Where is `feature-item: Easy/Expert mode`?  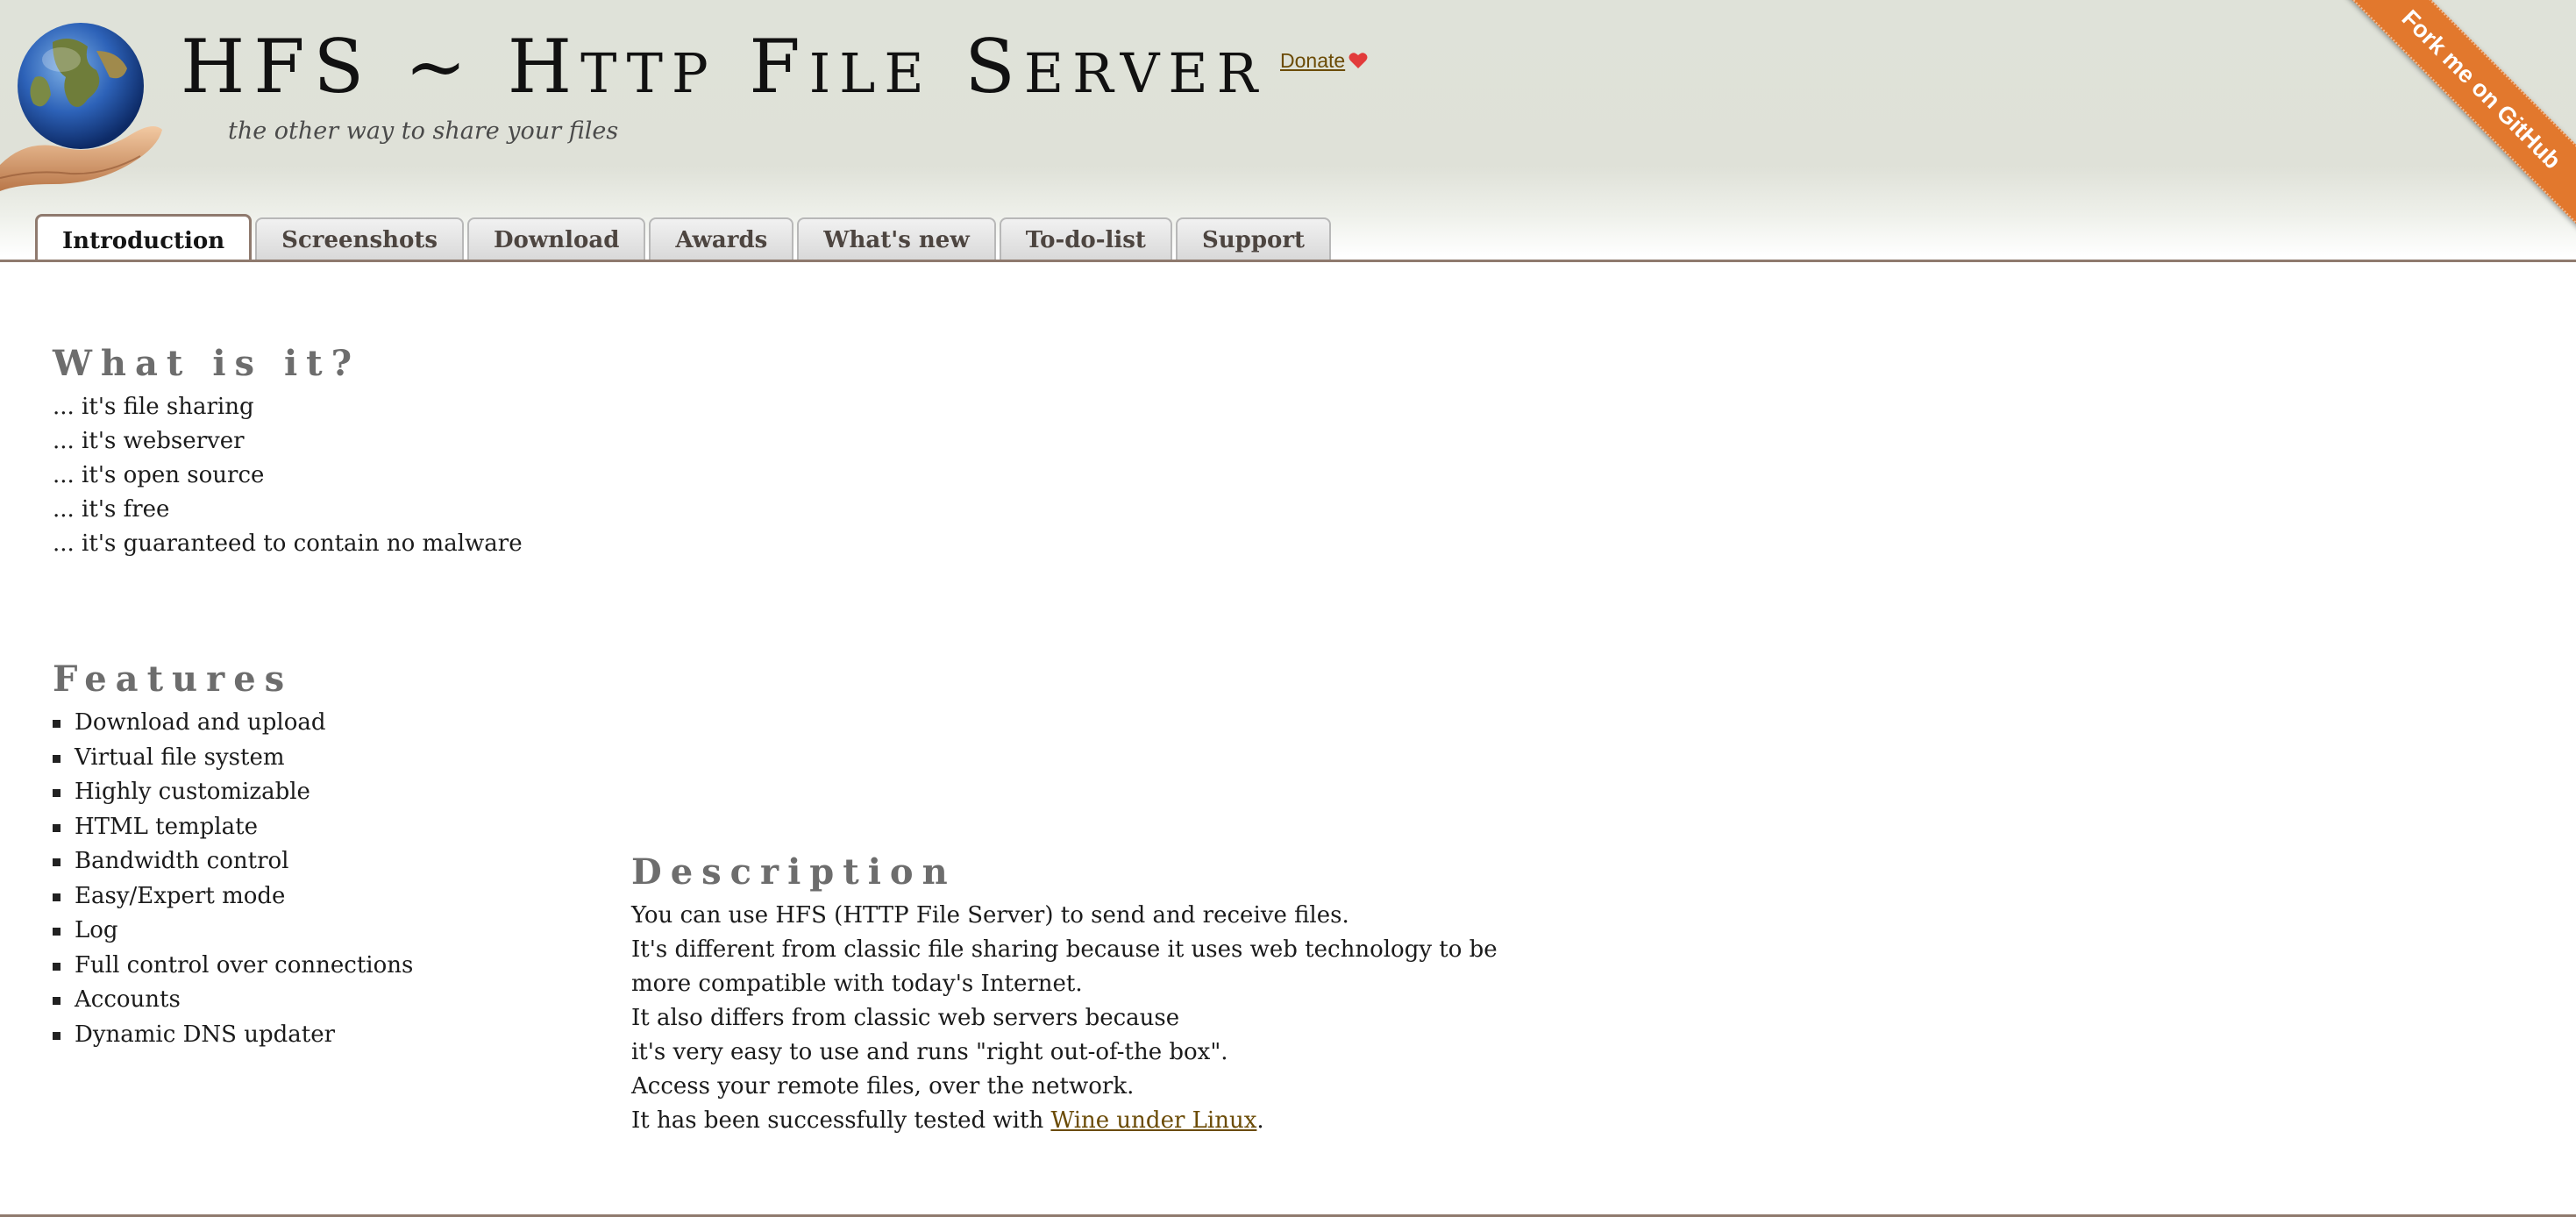 feature-item: Easy/Expert mode is located at coordinates (233, 897).